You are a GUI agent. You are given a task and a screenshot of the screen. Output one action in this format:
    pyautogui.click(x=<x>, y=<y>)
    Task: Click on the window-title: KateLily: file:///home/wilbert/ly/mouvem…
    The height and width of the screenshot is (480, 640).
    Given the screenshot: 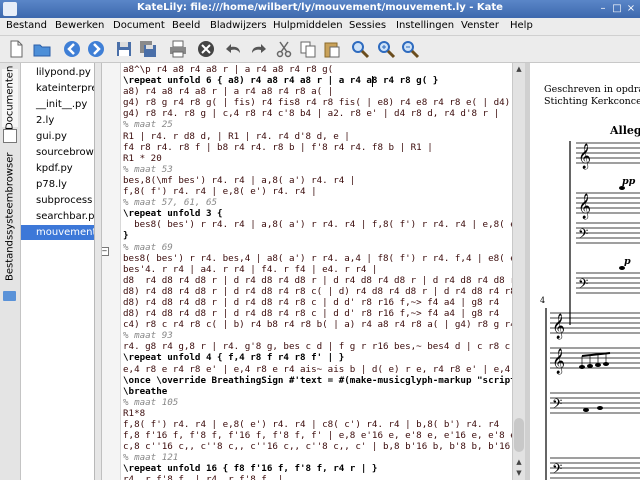 What is the action you would take?
    pyautogui.click(x=320, y=7)
    